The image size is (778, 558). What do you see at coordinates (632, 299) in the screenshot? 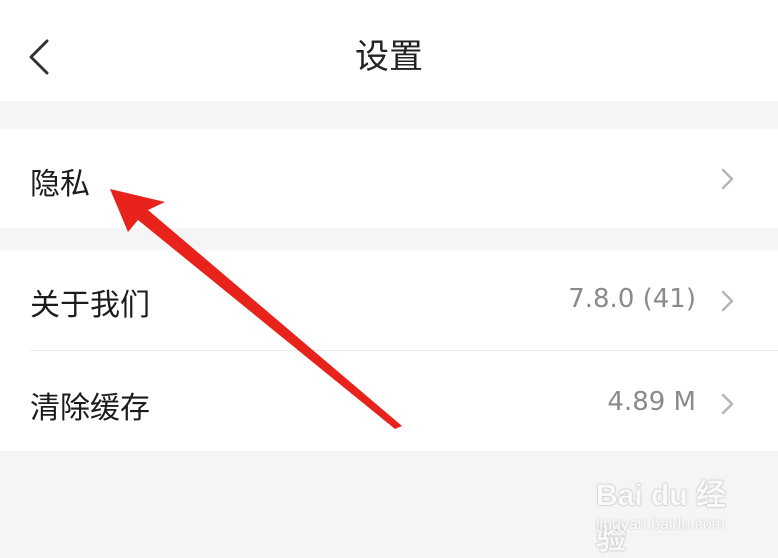
I see `version-value: 7.8.0 (41)` at bounding box center [632, 299].